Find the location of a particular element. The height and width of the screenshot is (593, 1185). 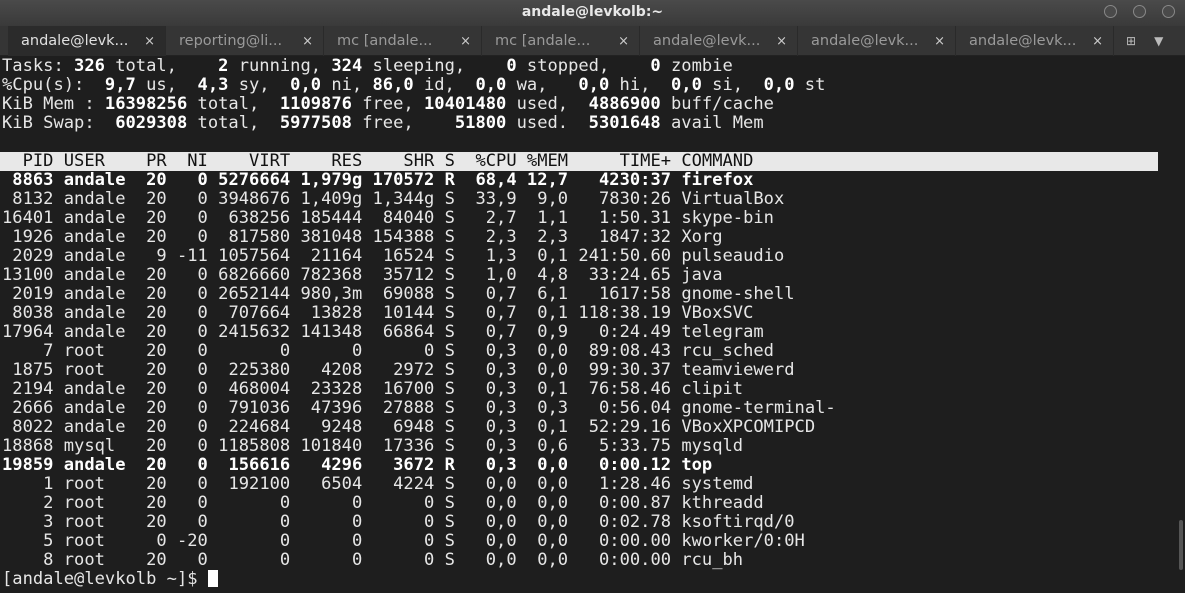

tab-6: andale@levk... × is located at coordinates (877, 41).